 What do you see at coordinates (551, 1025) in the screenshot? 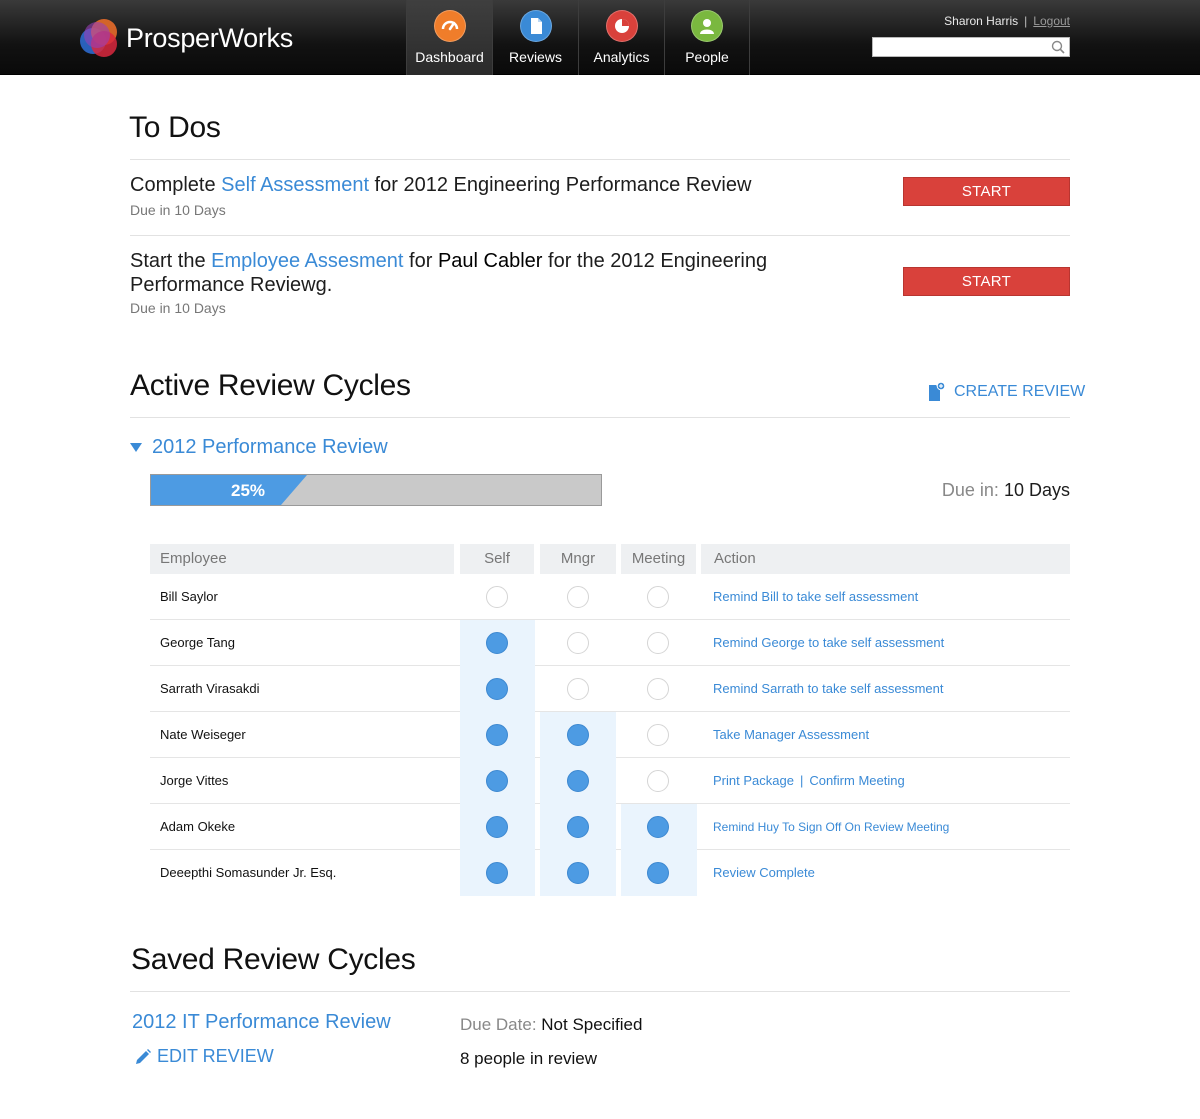
I see `saved-due: Due Date: Not Specified` at bounding box center [551, 1025].